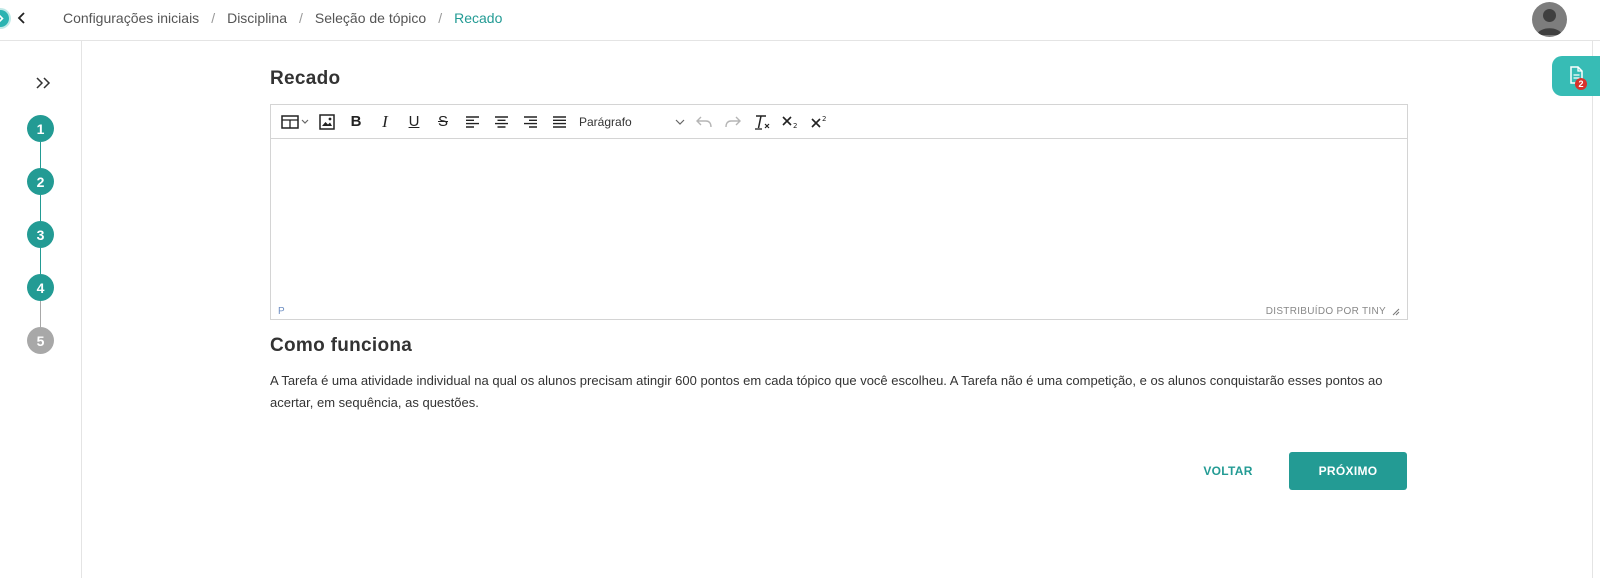 This screenshot has width=1600, height=578. Describe the element at coordinates (385, 122) in the screenshot. I see `italic-icon: I` at that location.